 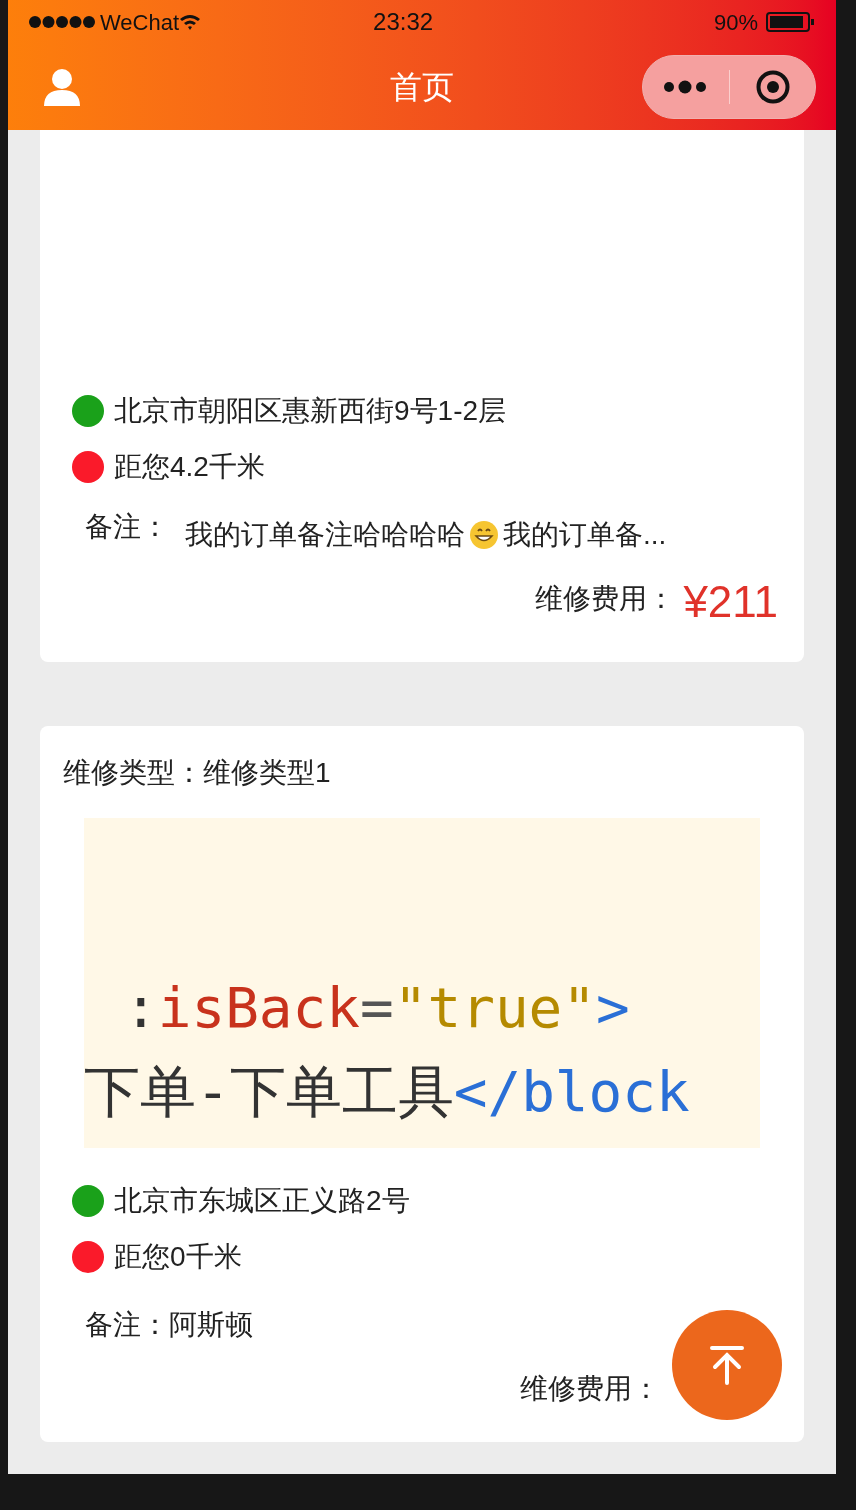 What do you see at coordinates (730, 602) in the screenshot?
I see `fee-amount: ¥211` at bounding box center [730, 602].